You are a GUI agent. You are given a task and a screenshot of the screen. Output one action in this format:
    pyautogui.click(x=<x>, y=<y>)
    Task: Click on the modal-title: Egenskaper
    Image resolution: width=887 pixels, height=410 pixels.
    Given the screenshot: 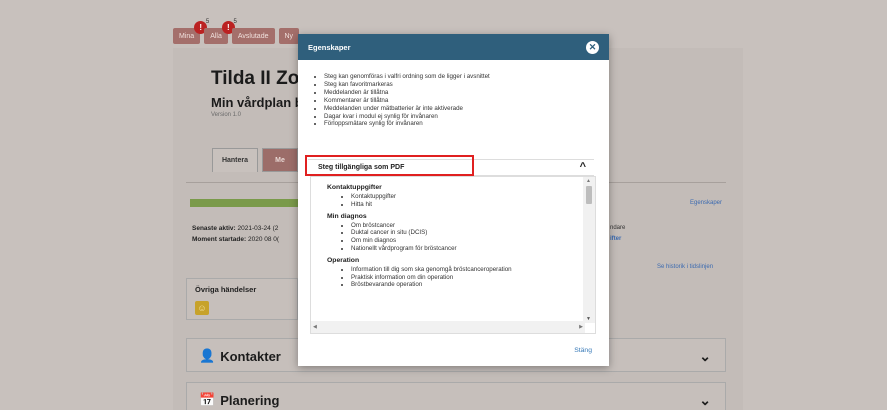 What is the action you would take?
    pyautogui.click(x=329, y=47)
    